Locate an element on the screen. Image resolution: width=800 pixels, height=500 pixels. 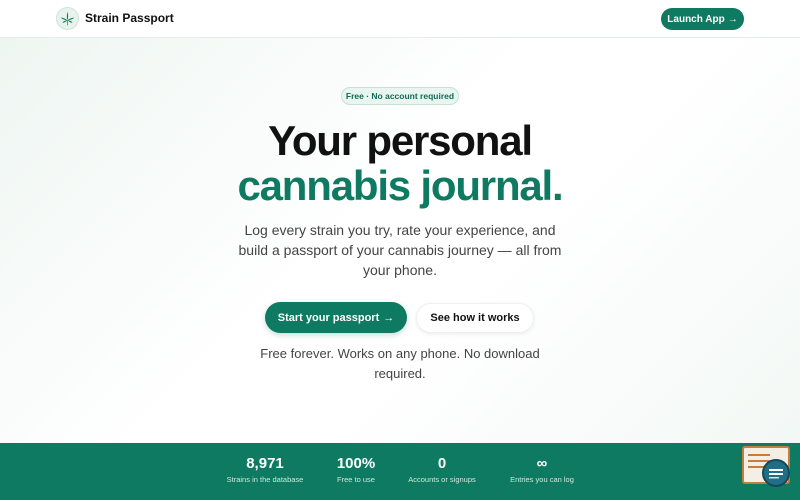
stat-label: Strains in the database is located at coordinates (265, 479).